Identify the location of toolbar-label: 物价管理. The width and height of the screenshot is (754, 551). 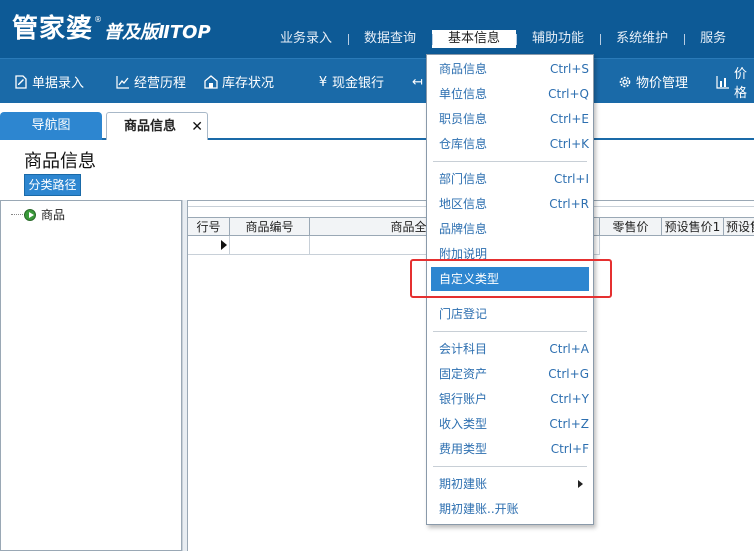
(662, 83).